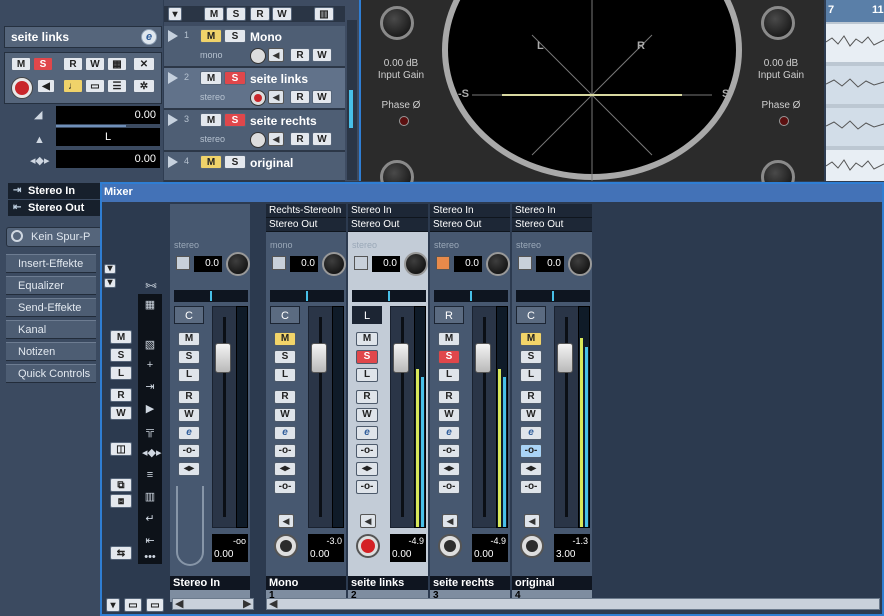 This screenshot has width=884, height=616. What do you see at coordinates (152, 453) in the screenshot?
I see `pan-arrows-icon: ◂◆▸` at bounding box center [152, 453].